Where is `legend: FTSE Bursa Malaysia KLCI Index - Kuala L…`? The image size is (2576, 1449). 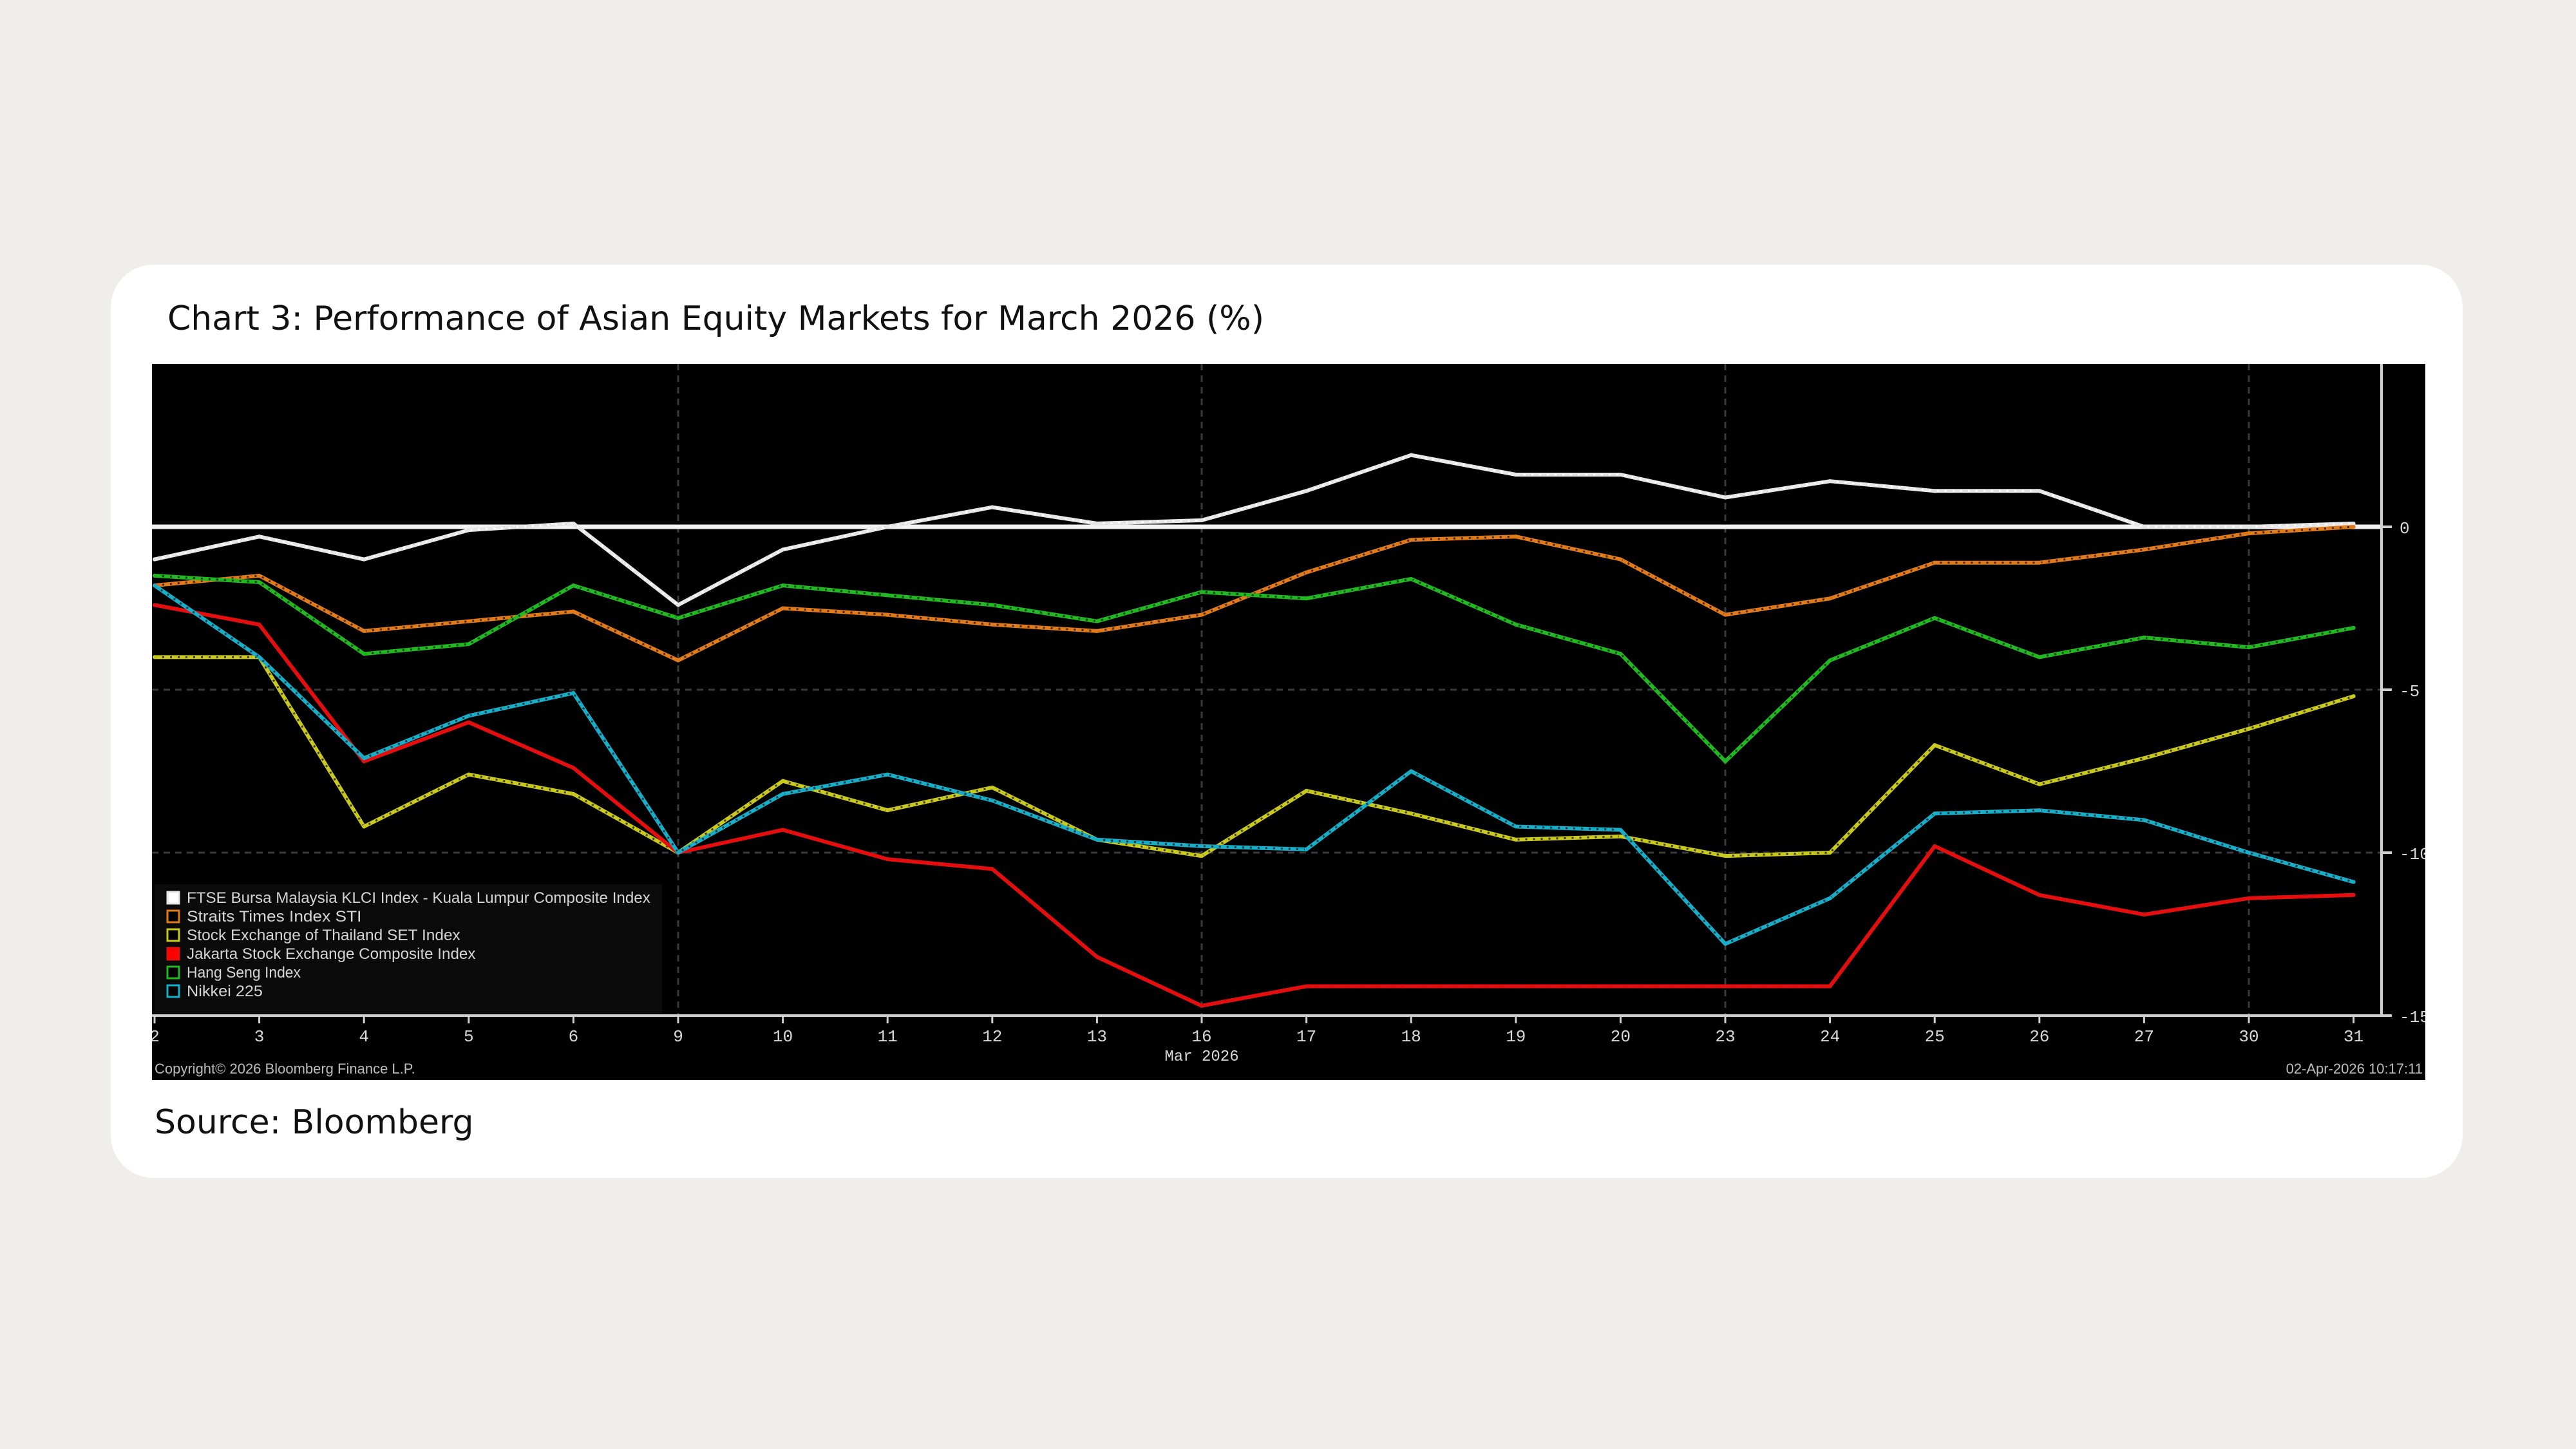
legend: FTSE Bursa Malaysia KLCI Index - Kuala L… is located at coordinates (409, 948).